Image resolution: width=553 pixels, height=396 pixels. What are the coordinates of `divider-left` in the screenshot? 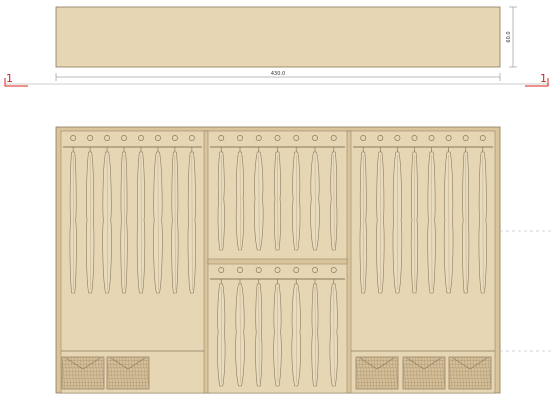 It's located at (206, 262).